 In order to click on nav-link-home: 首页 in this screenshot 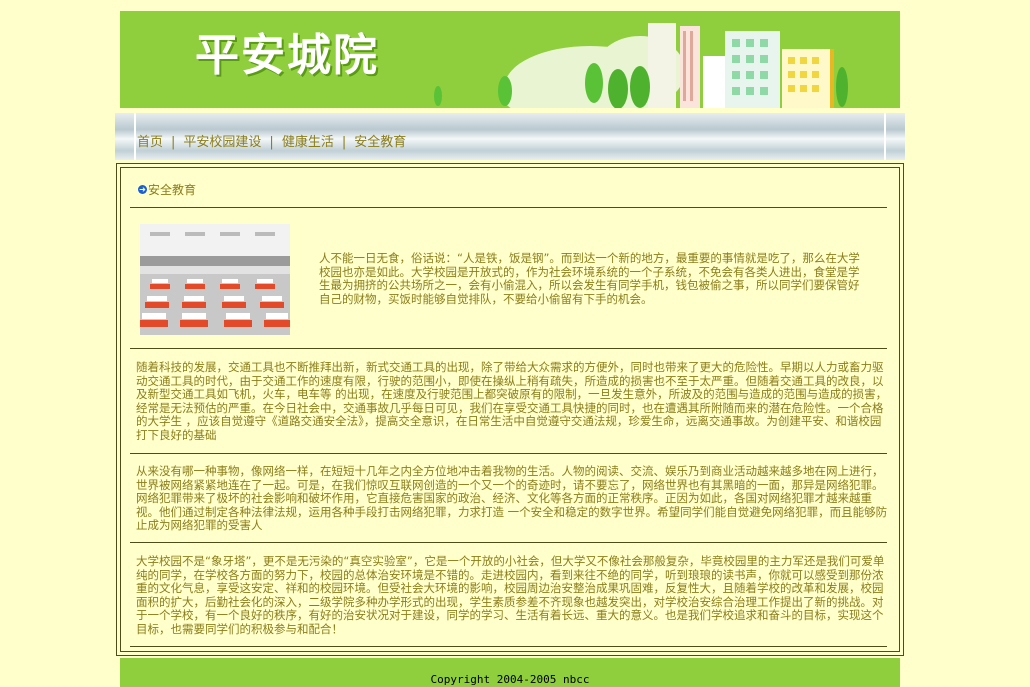, I will do `click(150, 142)`.